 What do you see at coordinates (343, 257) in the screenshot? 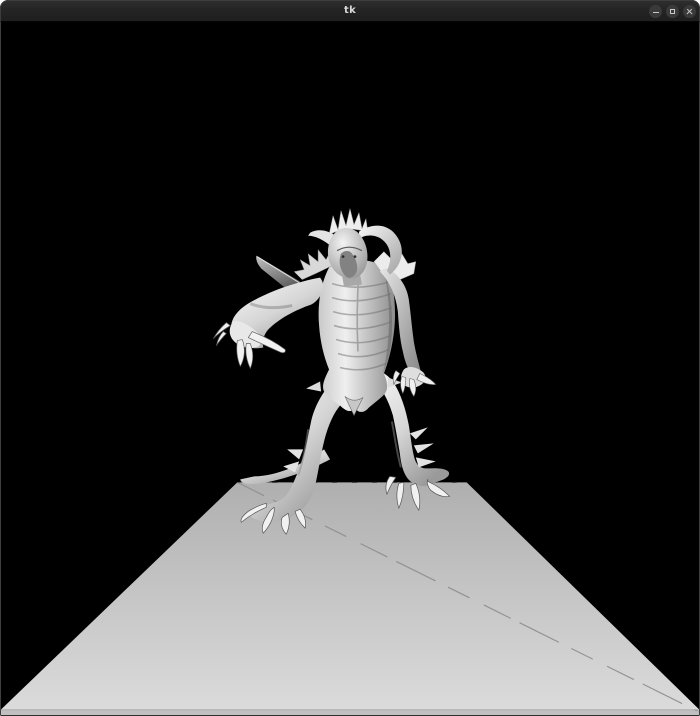
I see `left-eye` at bounding box center [343, 257].